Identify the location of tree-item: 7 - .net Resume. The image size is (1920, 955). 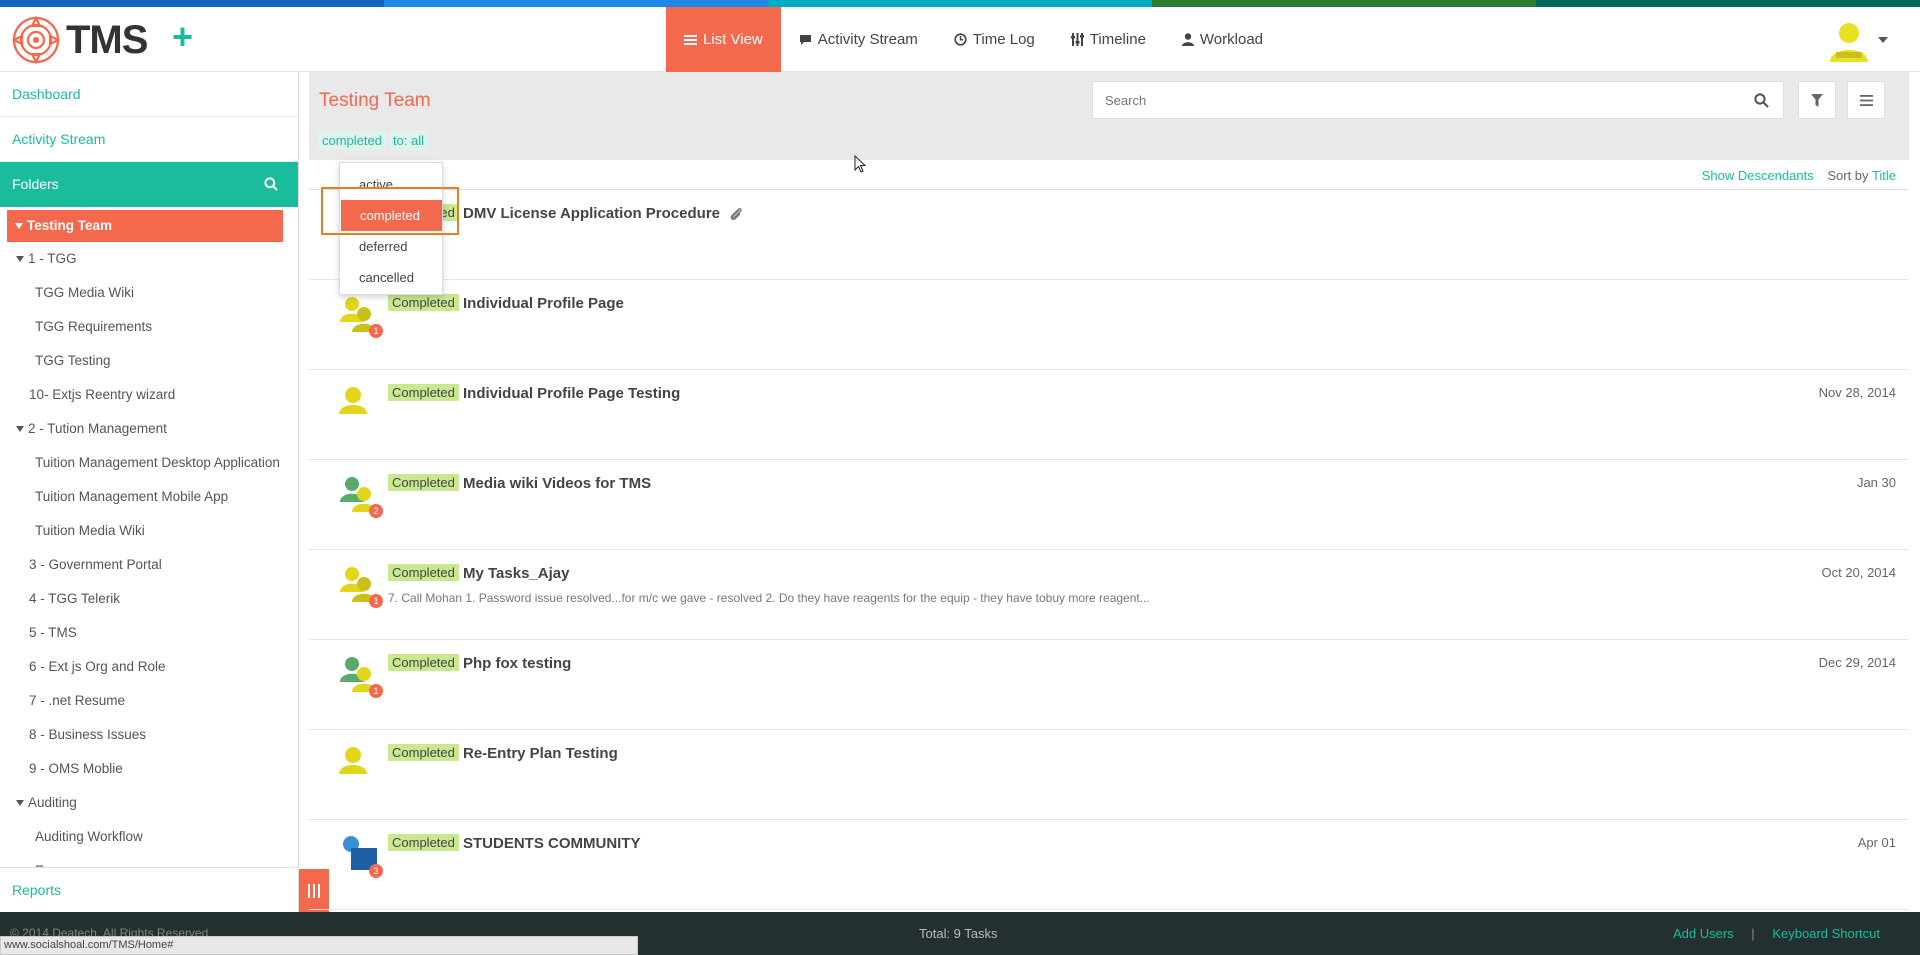
(149, 701).